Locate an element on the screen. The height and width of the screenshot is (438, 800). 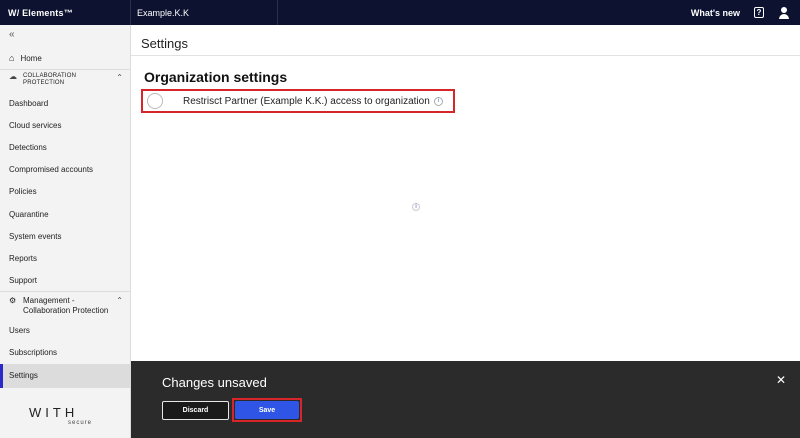
sidebar-section-collaboration: ☁ COLLABORATION PROTECTION is located at coordinates (64, 80).